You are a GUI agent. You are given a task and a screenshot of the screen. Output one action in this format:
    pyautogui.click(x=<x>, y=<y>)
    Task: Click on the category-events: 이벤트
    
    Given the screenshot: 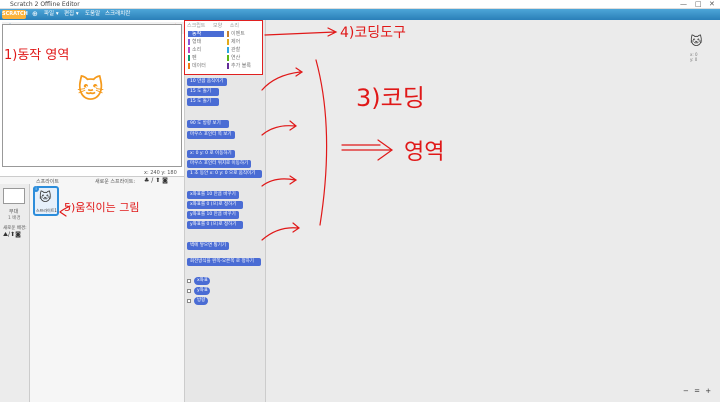 What is the action you would take?
    pyautogui.click(x=236, y=34)
    